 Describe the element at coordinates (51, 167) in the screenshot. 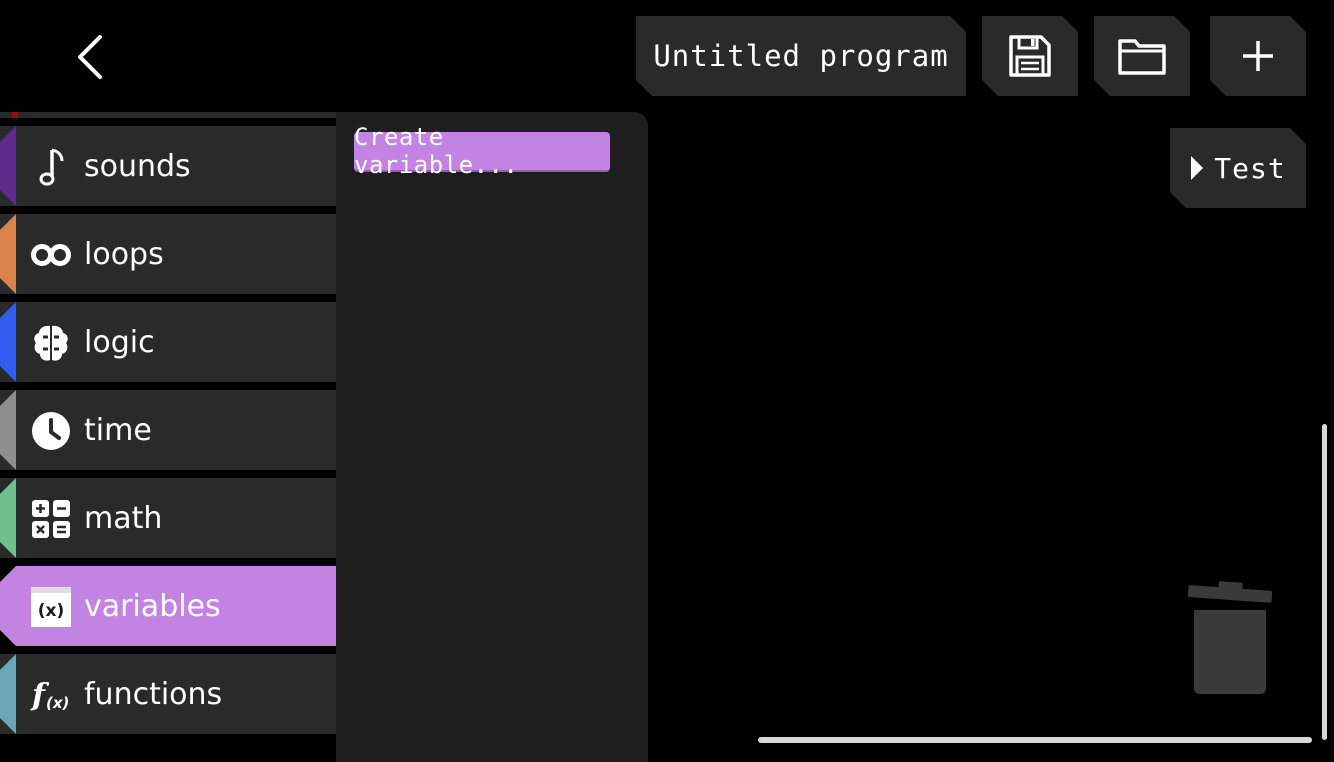

I see `music-note-icon` at that location.